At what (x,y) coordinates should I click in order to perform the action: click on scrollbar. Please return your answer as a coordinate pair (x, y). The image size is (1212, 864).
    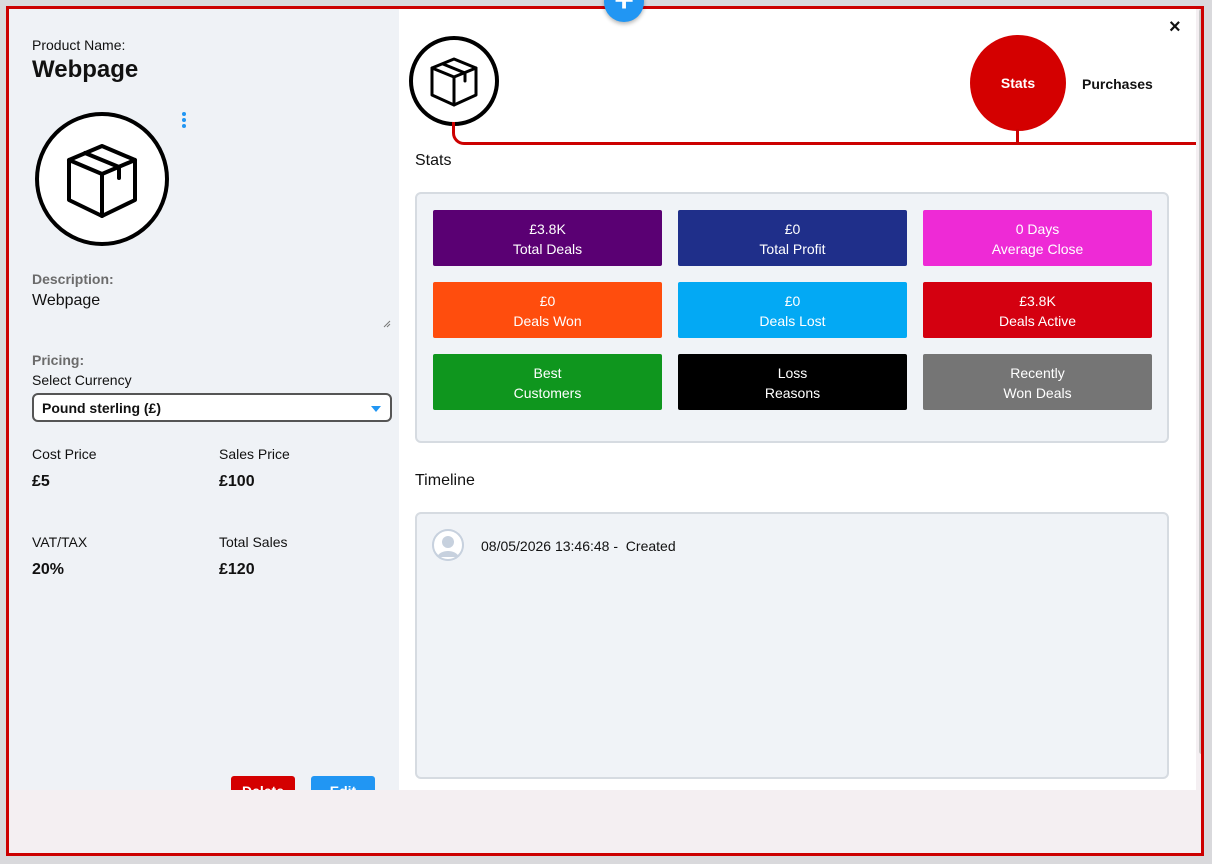
    Looking at the image, I should click on (1200, 381).